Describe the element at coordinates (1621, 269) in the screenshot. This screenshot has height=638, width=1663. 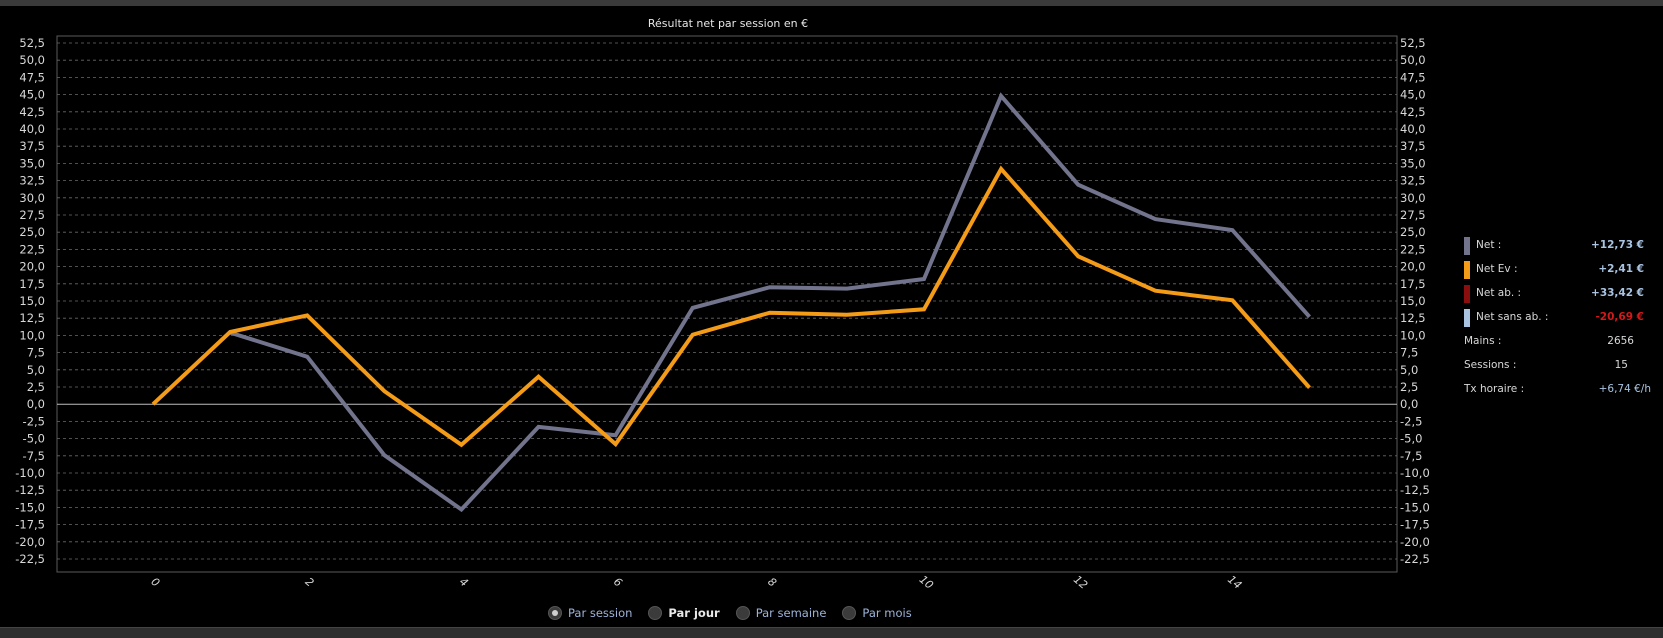
I see `legend-value: +2,41 €` at that location.